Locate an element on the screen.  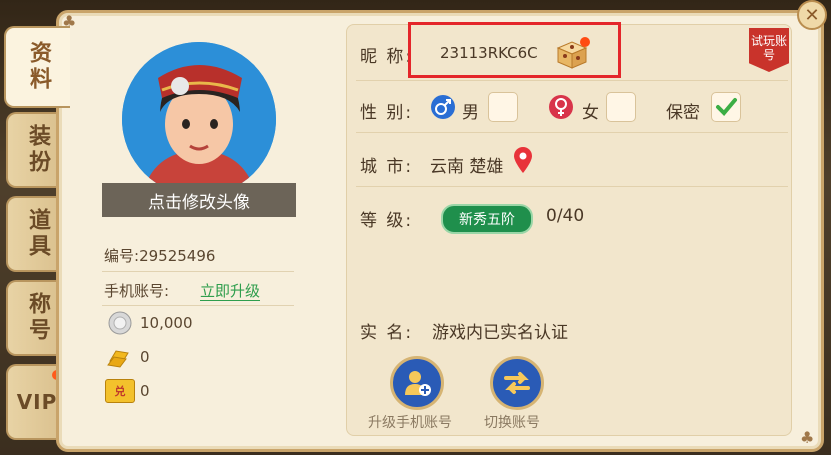
male-label: 男 is located at coordinates (470, 113).